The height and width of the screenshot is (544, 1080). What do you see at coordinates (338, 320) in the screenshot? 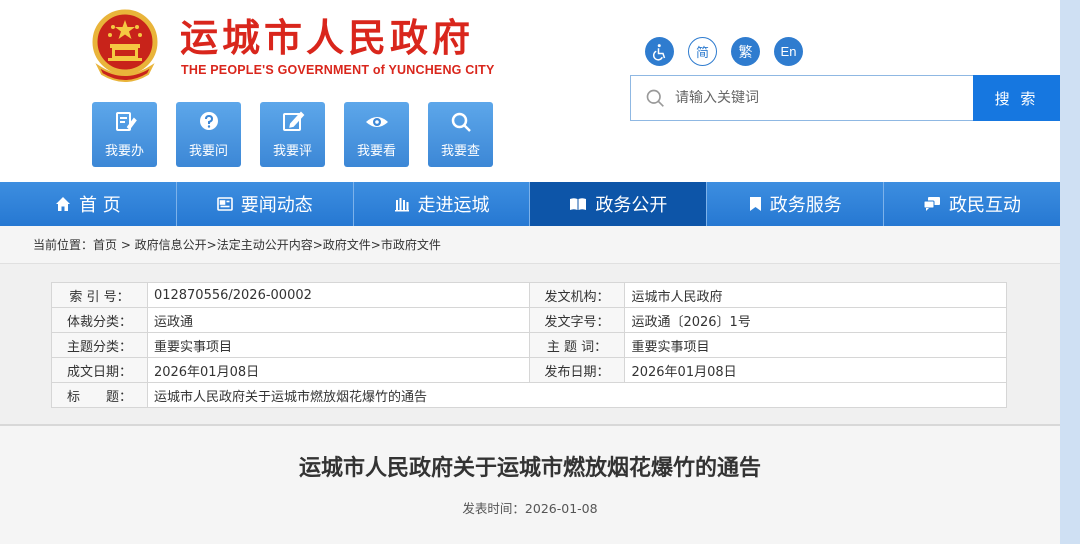
I see `meta-genre: 运政通` at bounding box center [338, 320].